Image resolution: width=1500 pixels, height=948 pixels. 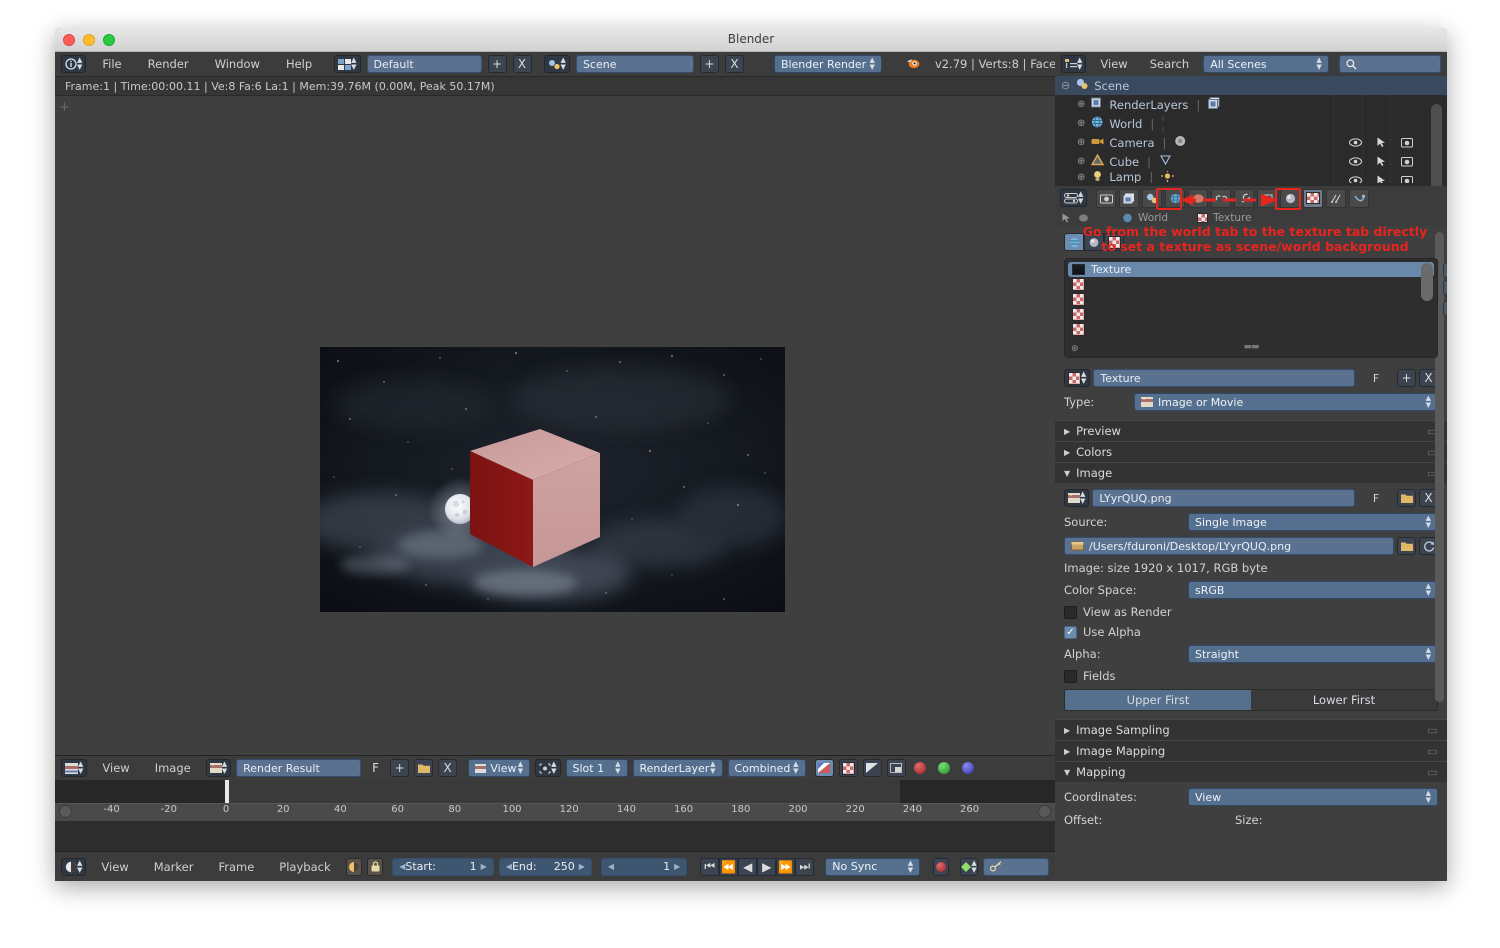 What do you see at coordinates (65, 811) in the screenshot?
I see `timeline-scroll-handle-left` at bounding box center [65, 811].